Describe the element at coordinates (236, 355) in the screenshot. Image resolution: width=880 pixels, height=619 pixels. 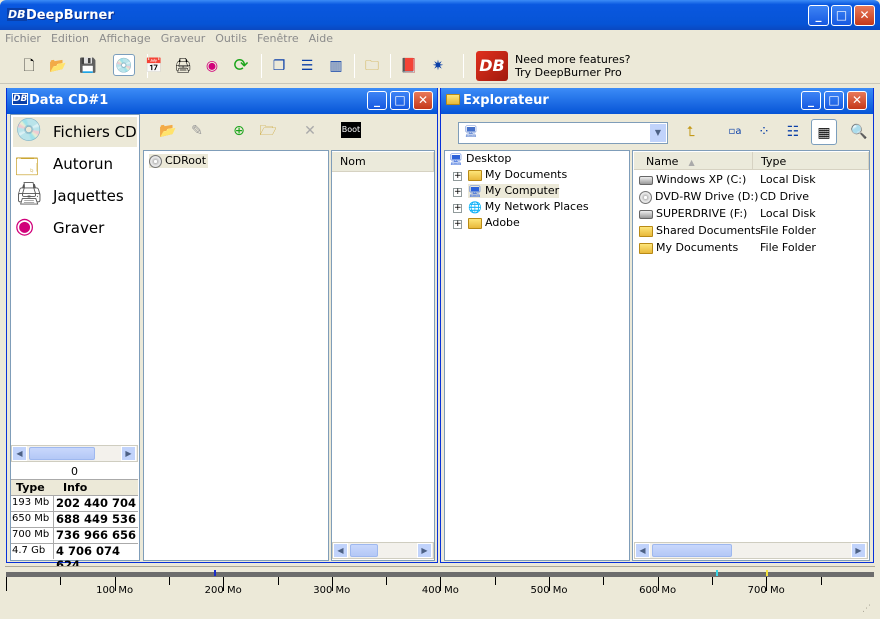
I see `cd-tree-panel` at that location.